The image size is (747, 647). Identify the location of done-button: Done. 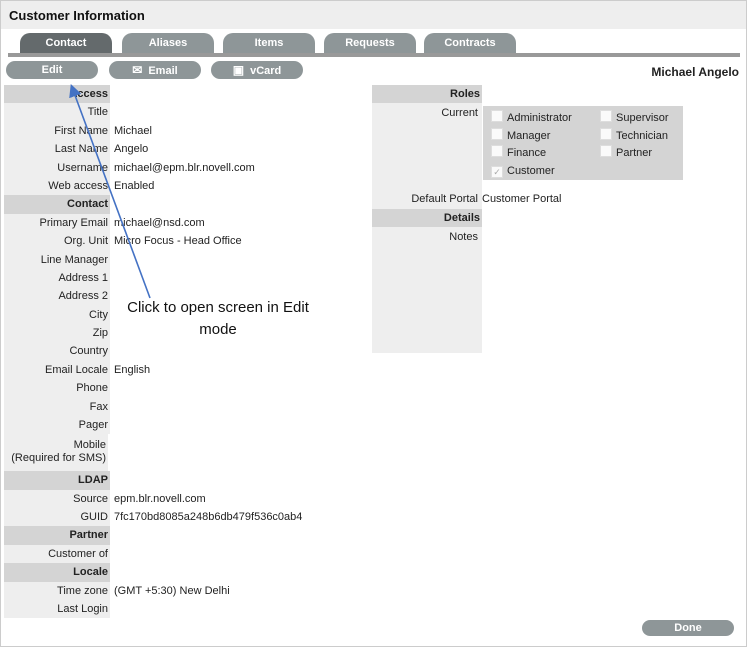
(688, 628).